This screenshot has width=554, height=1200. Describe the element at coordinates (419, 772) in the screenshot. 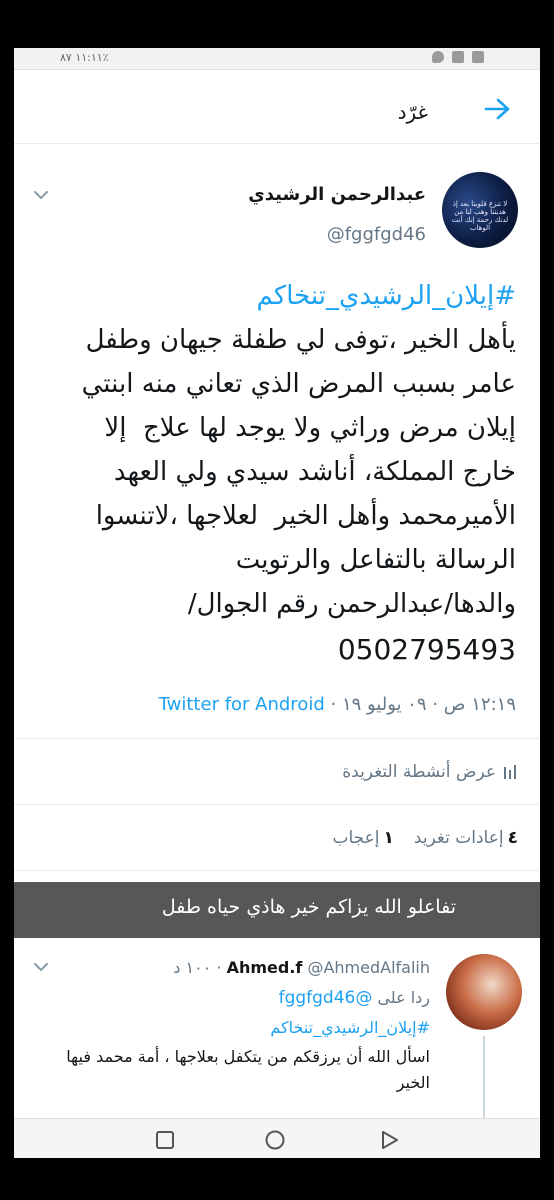

I see `activity-label: عرض أنشطة التغريدة` at that location.